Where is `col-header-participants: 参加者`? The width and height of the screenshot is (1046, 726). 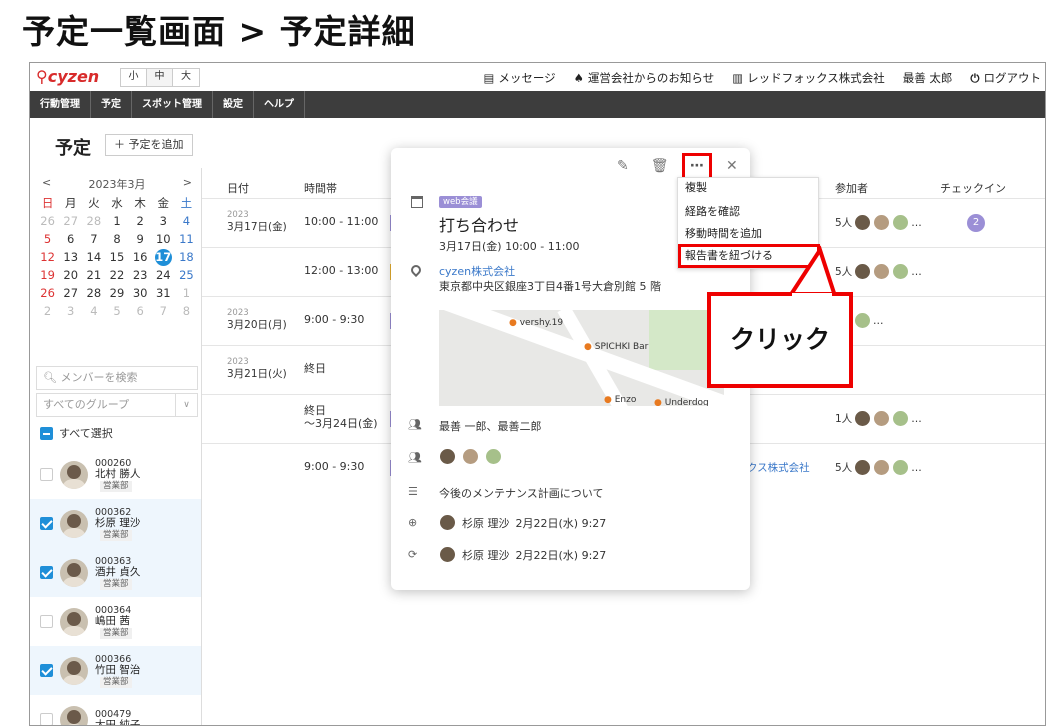 col-header-participants: 参加者 is located at coordinates (851, 188).